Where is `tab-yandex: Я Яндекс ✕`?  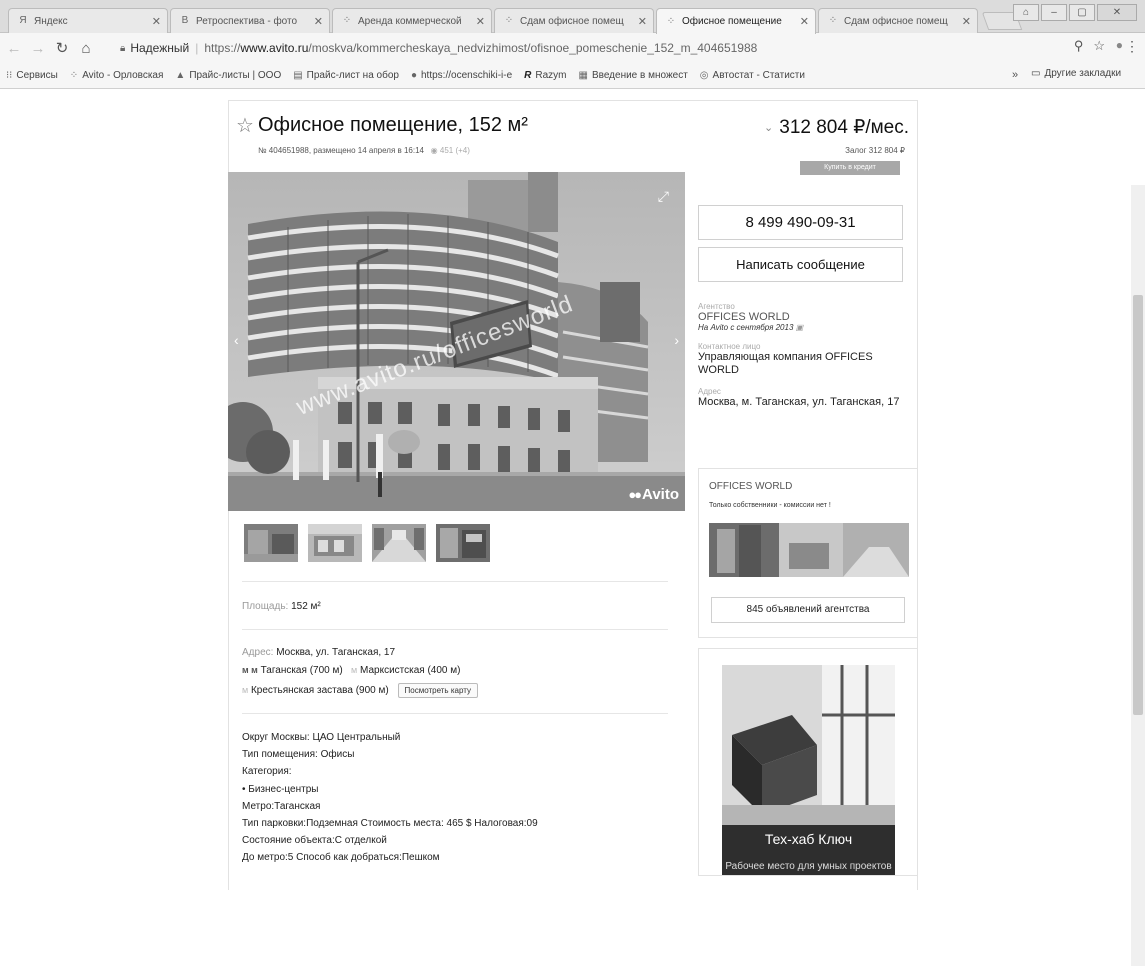
tab-yandex: Я Яндекс ✕ is located at coordinates (88, 20).